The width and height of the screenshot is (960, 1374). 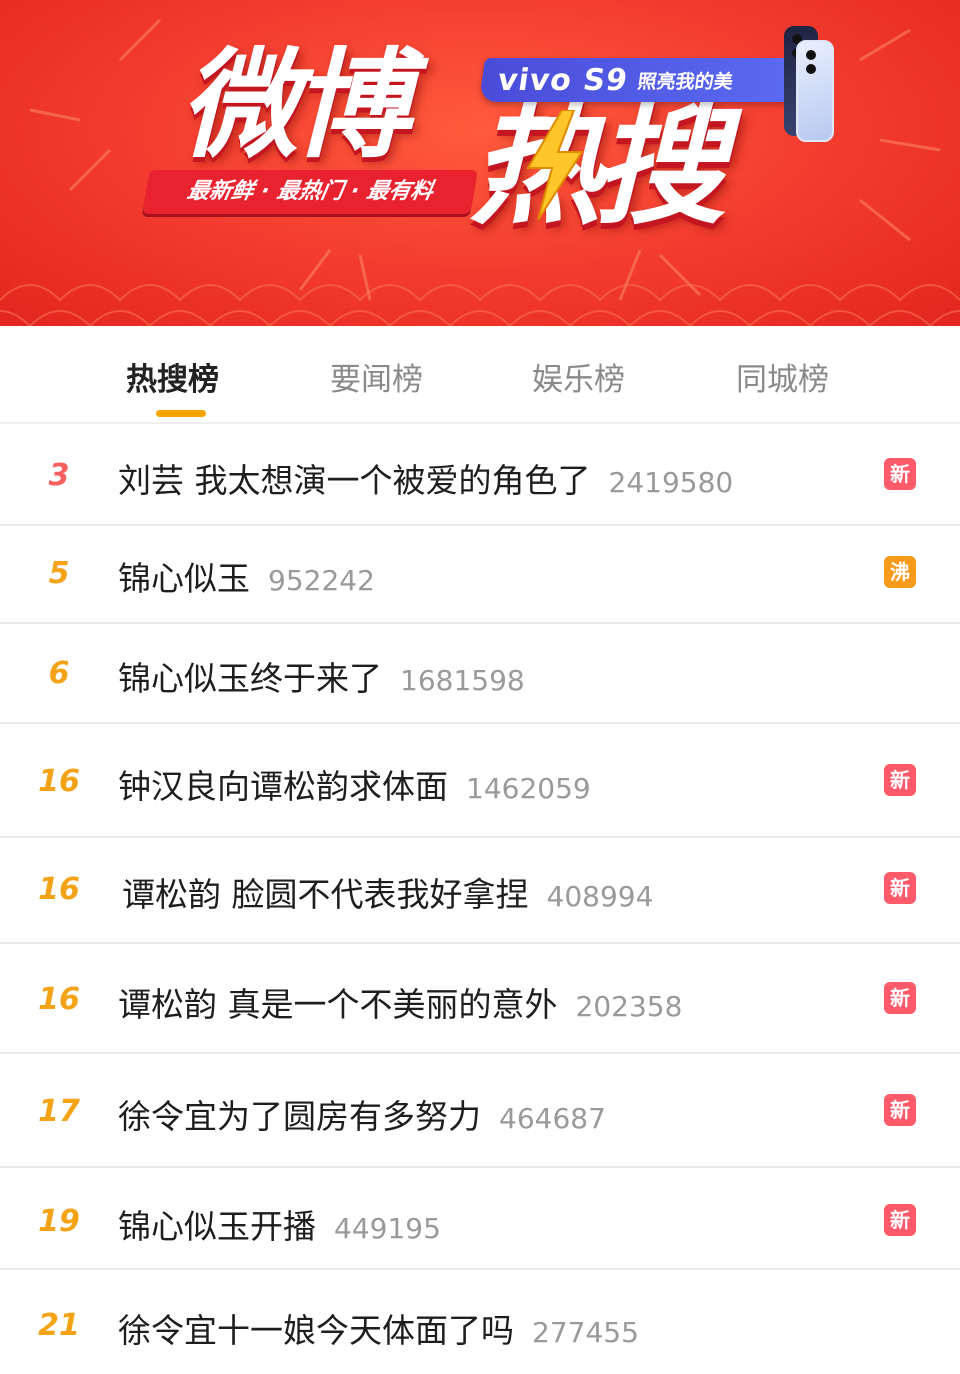 I want to click on list-item: 5 锦心似玉 952242 沸, so click(x=480, y=575).